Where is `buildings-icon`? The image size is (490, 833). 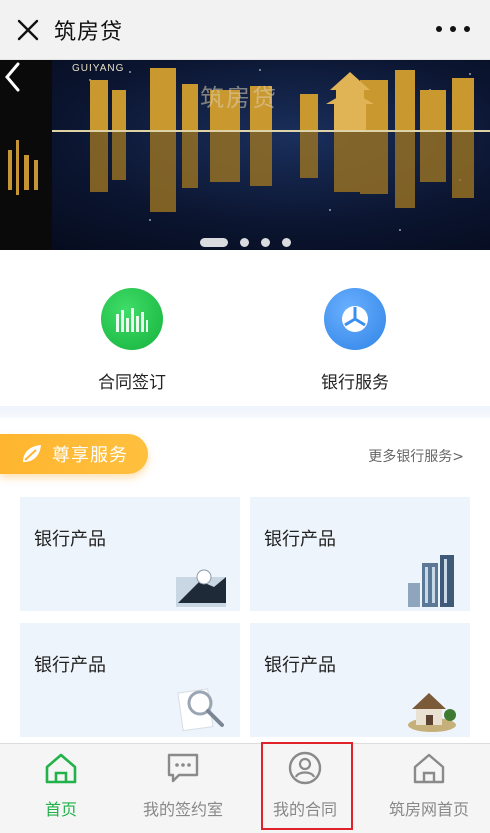 buildings-icon is located at coordinates (431, 581).